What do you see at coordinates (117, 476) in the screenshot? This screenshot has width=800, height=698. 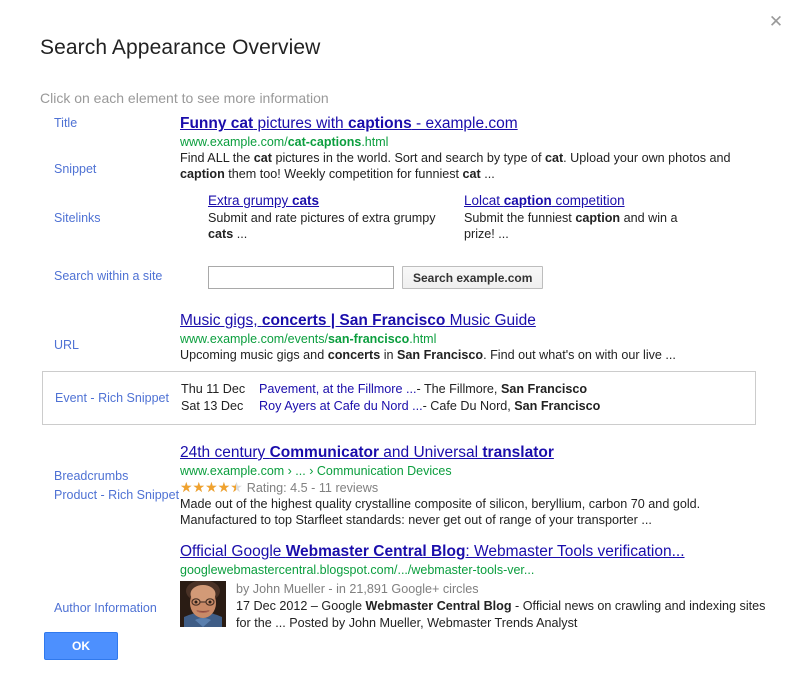 I see `label-breadcrumbs: Breadcrumbs` at bounding box center [117, 476].